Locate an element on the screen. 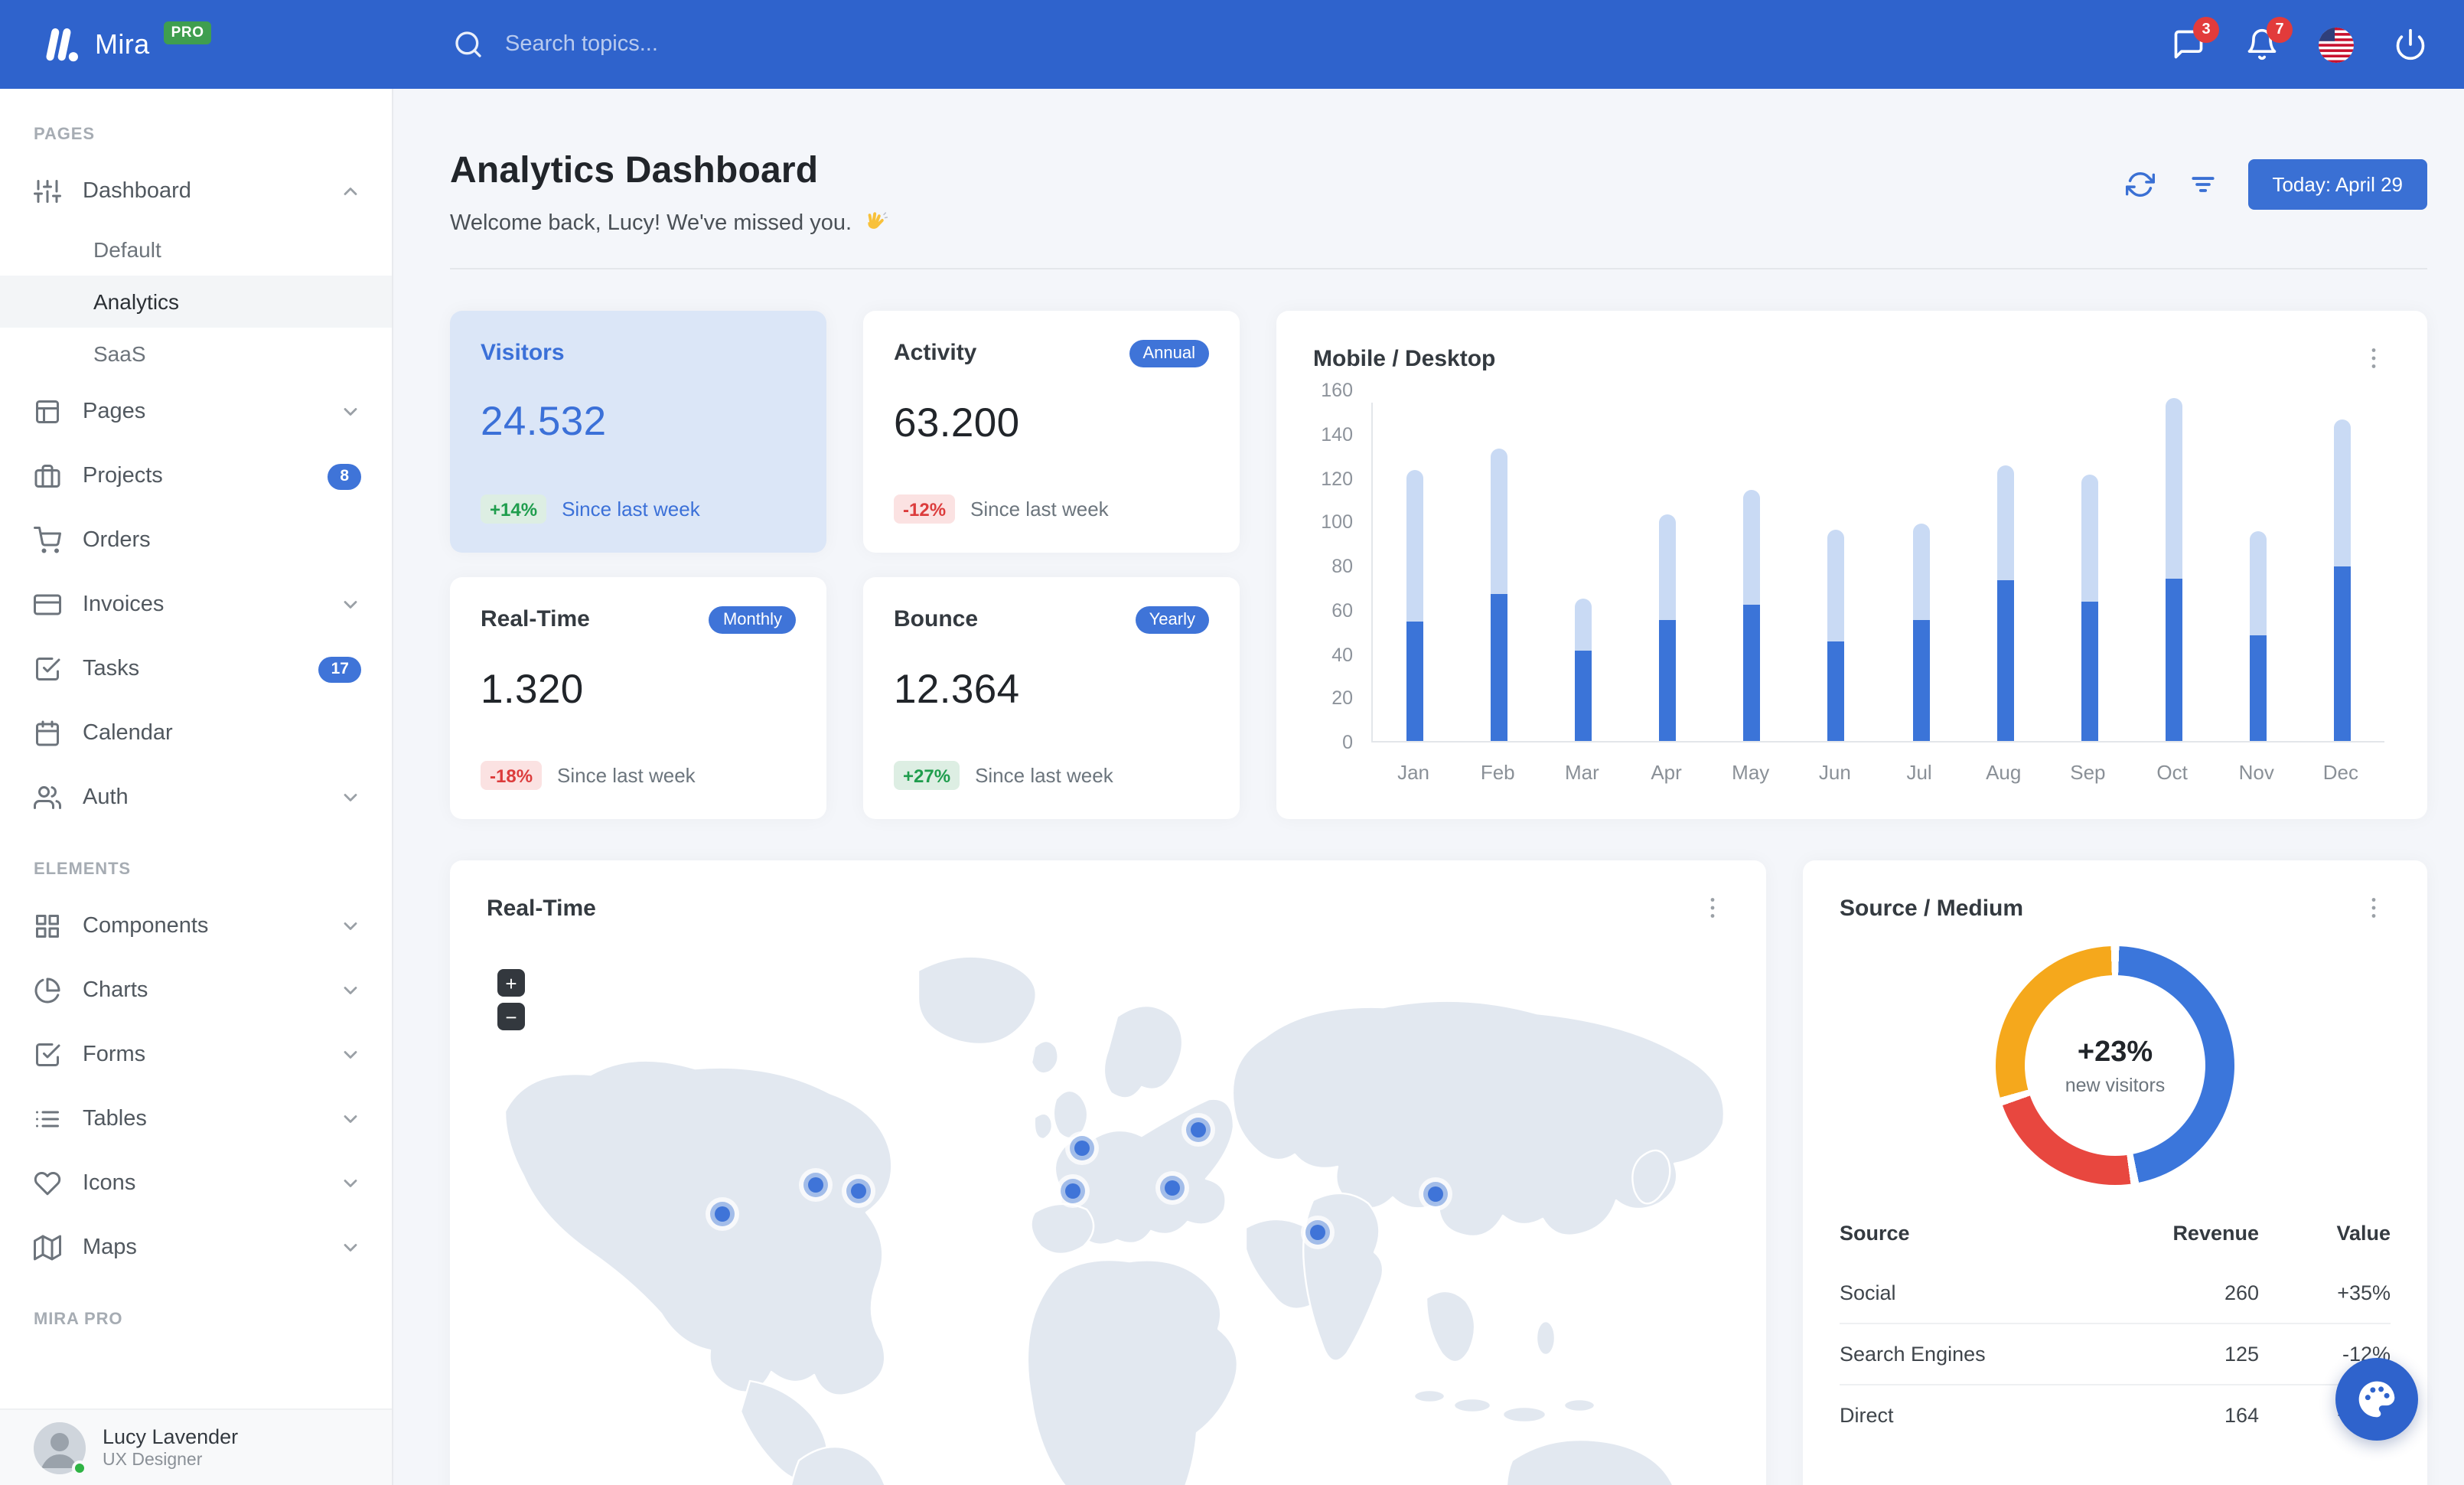  today-button: Today: April 29 is located at coordinates (2337, 184).